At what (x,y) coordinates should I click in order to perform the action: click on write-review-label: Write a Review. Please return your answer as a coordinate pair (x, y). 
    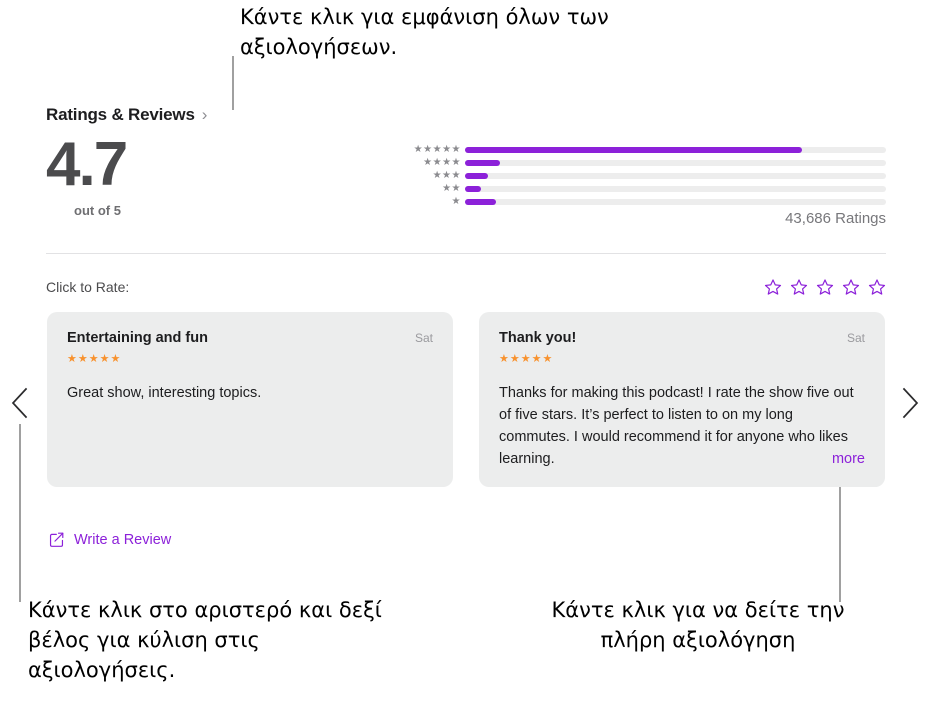
    Looking at the image, I should click on (123, 539).